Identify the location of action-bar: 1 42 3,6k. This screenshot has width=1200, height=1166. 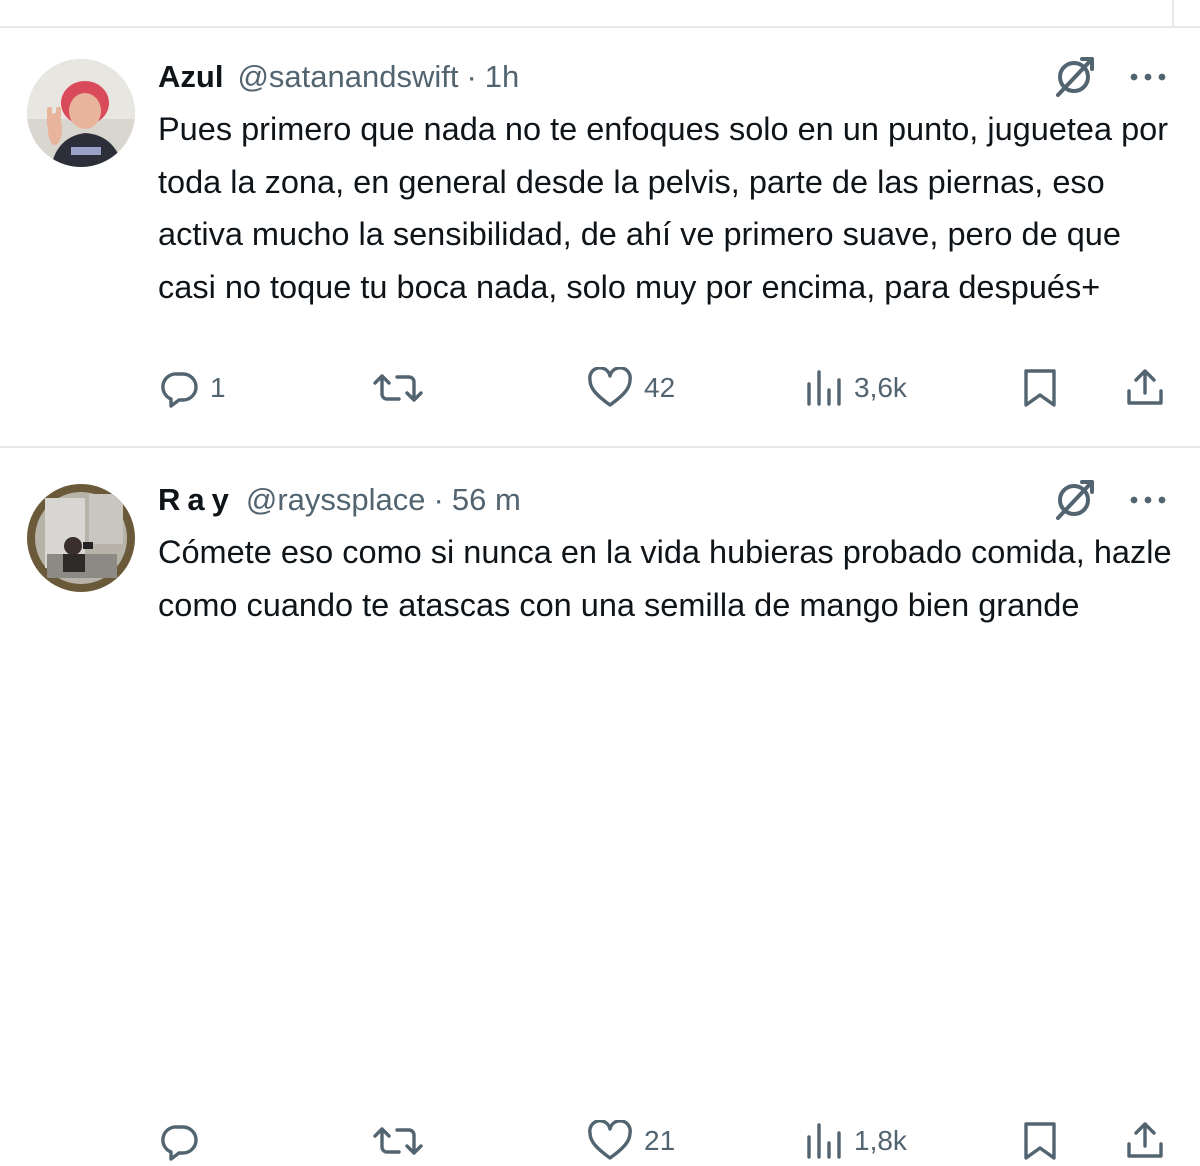
(600, 388).